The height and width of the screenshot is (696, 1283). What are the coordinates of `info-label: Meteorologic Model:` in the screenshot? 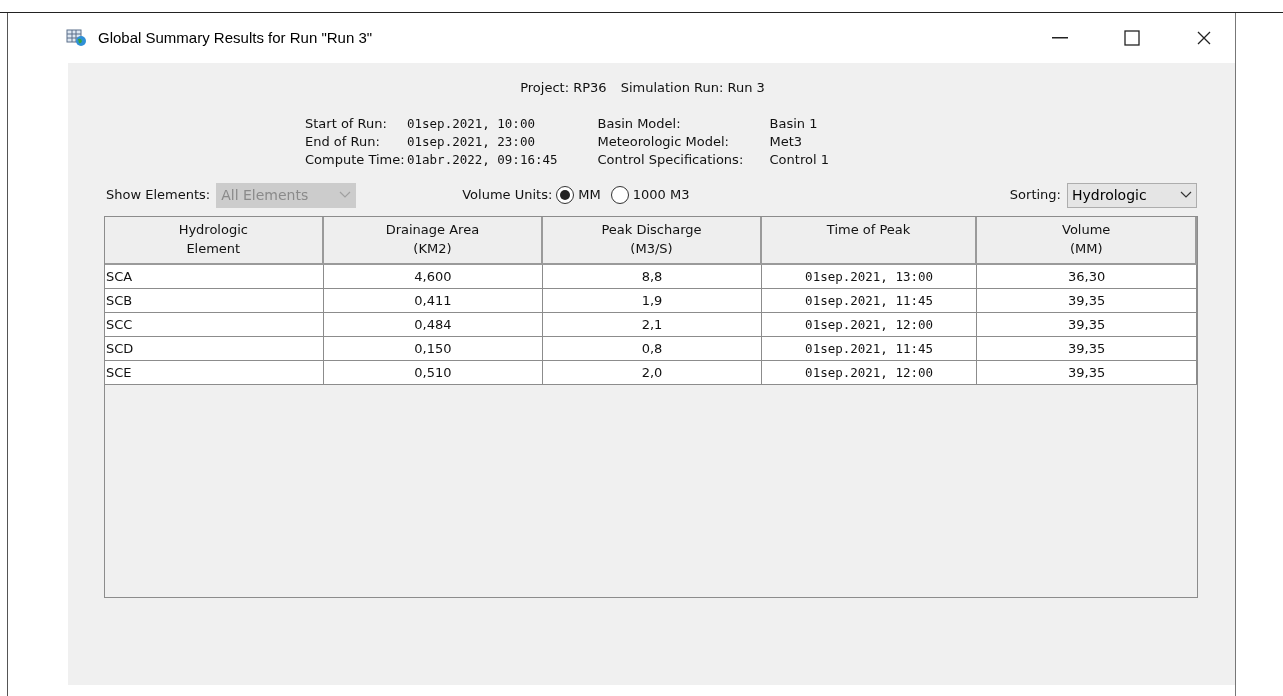 It's located at (663, 141).